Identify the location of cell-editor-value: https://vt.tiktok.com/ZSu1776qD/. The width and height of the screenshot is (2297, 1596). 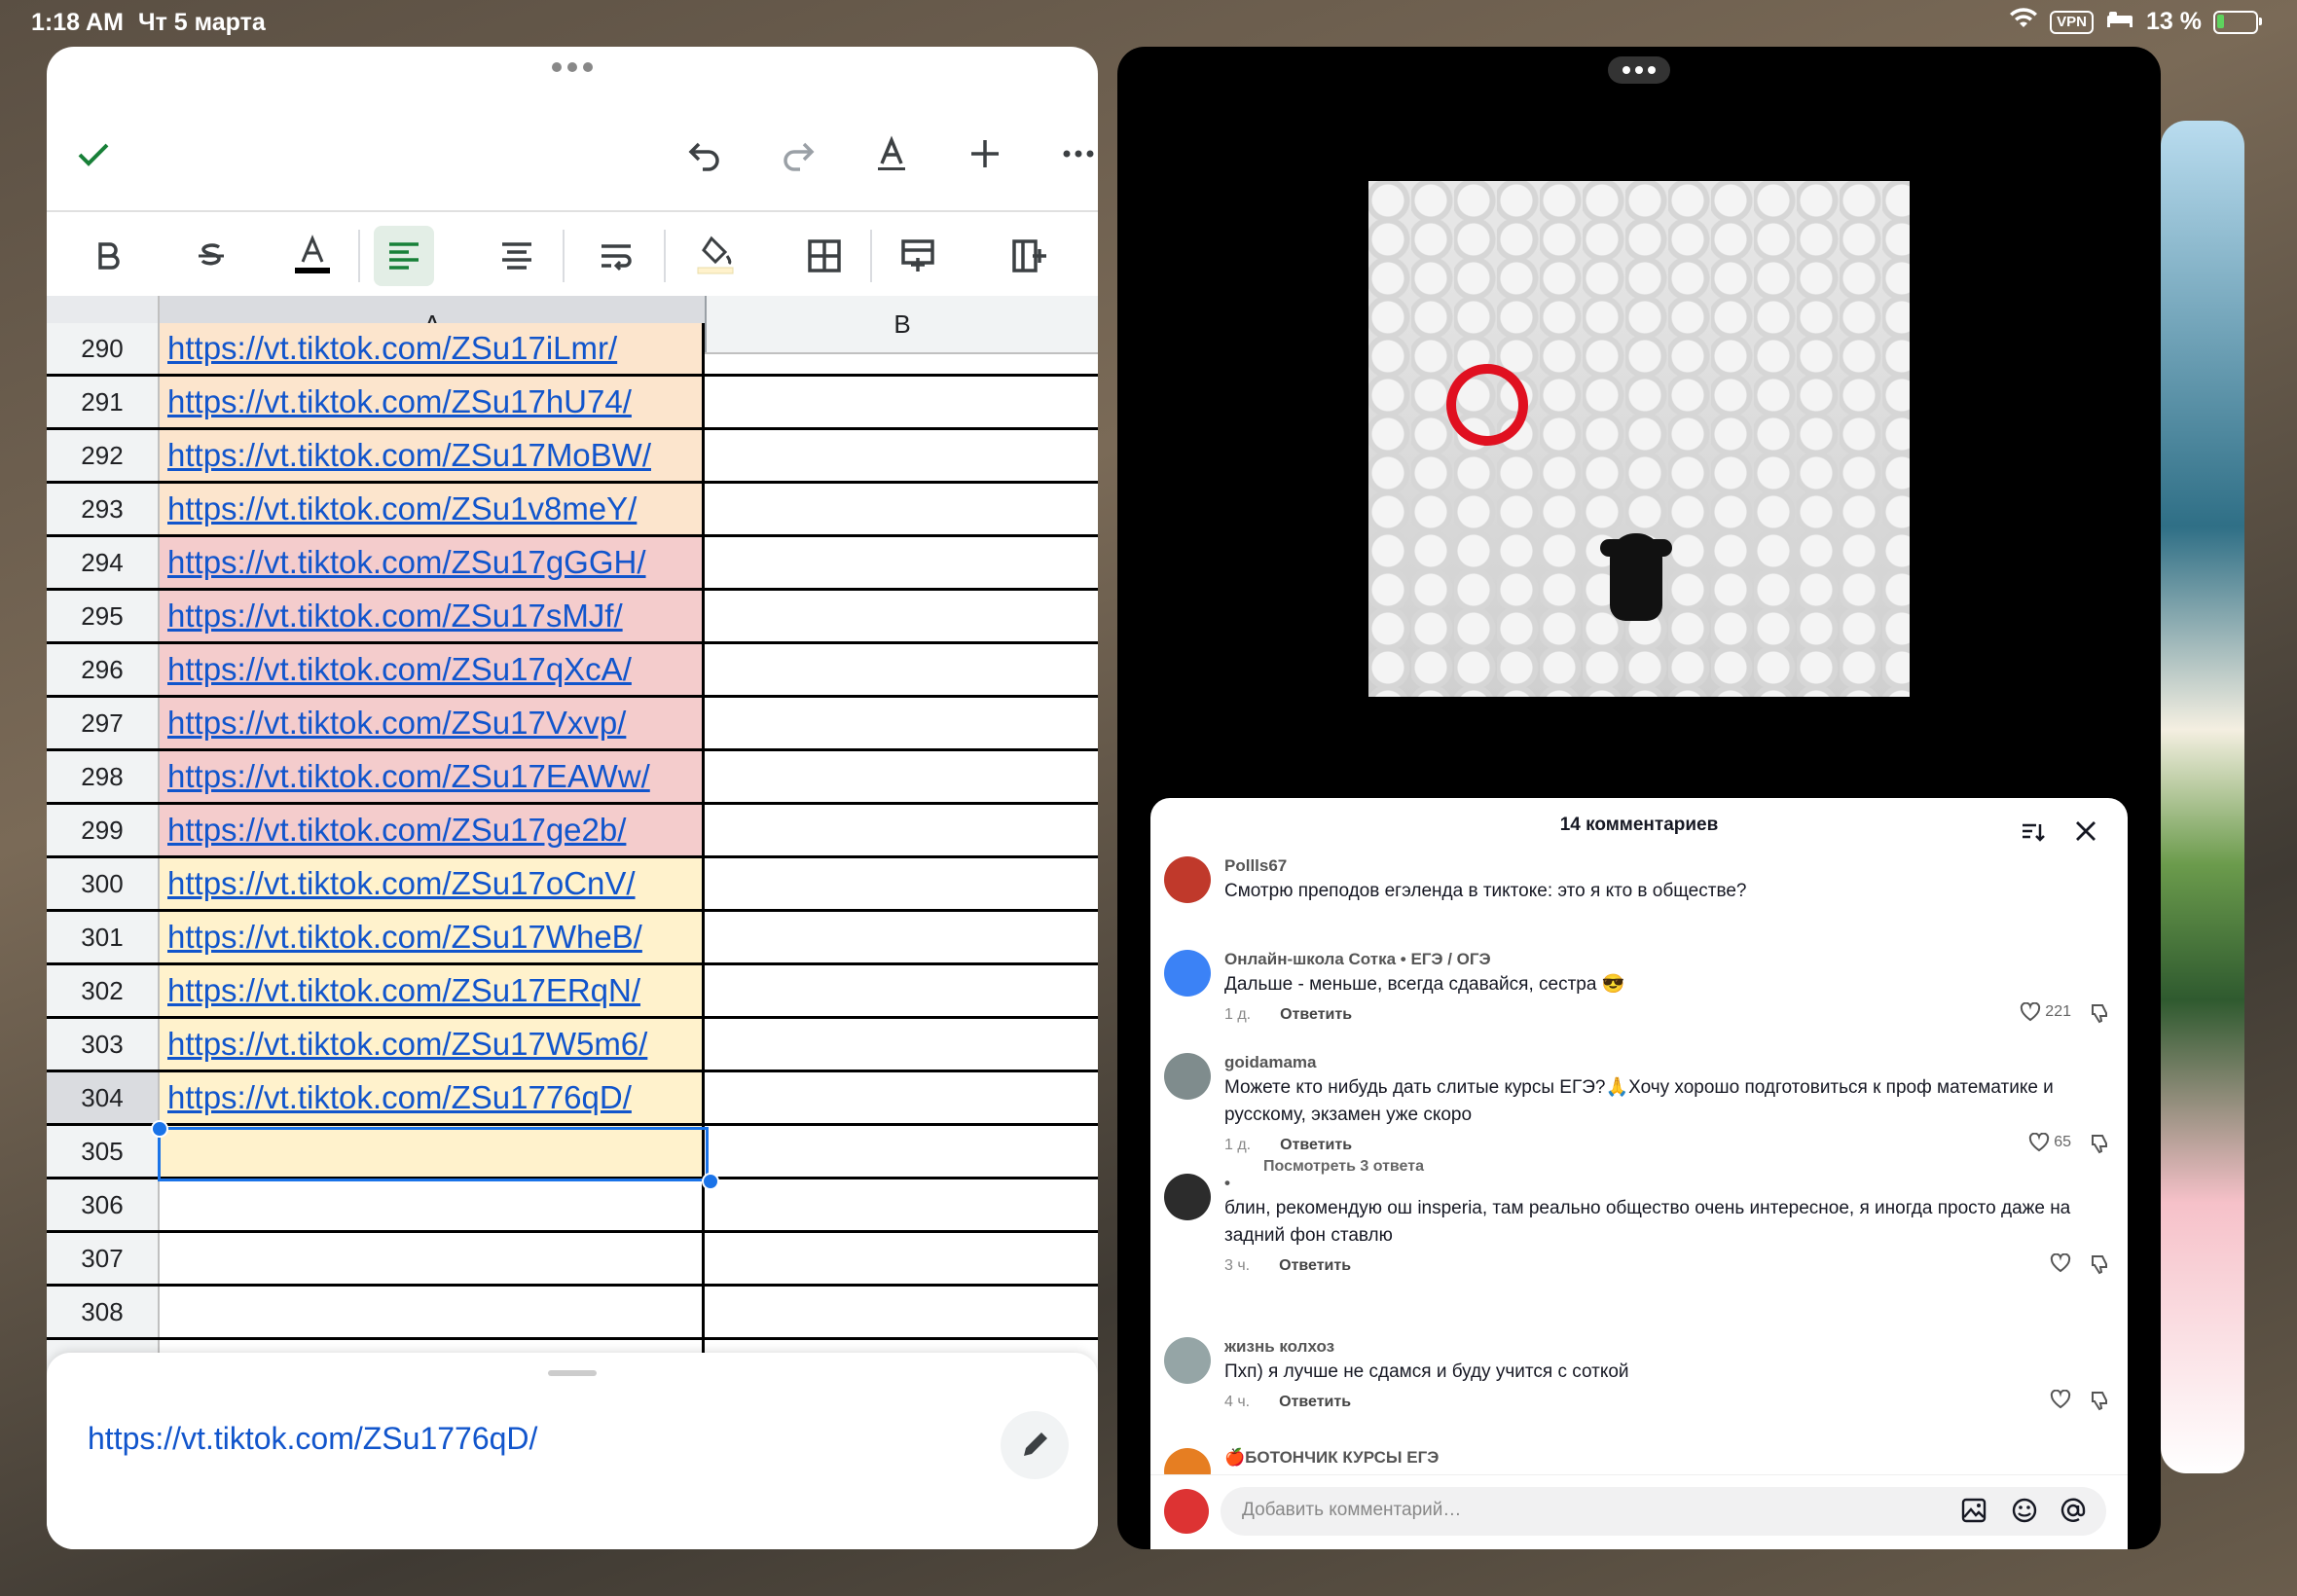
(312, 1439).